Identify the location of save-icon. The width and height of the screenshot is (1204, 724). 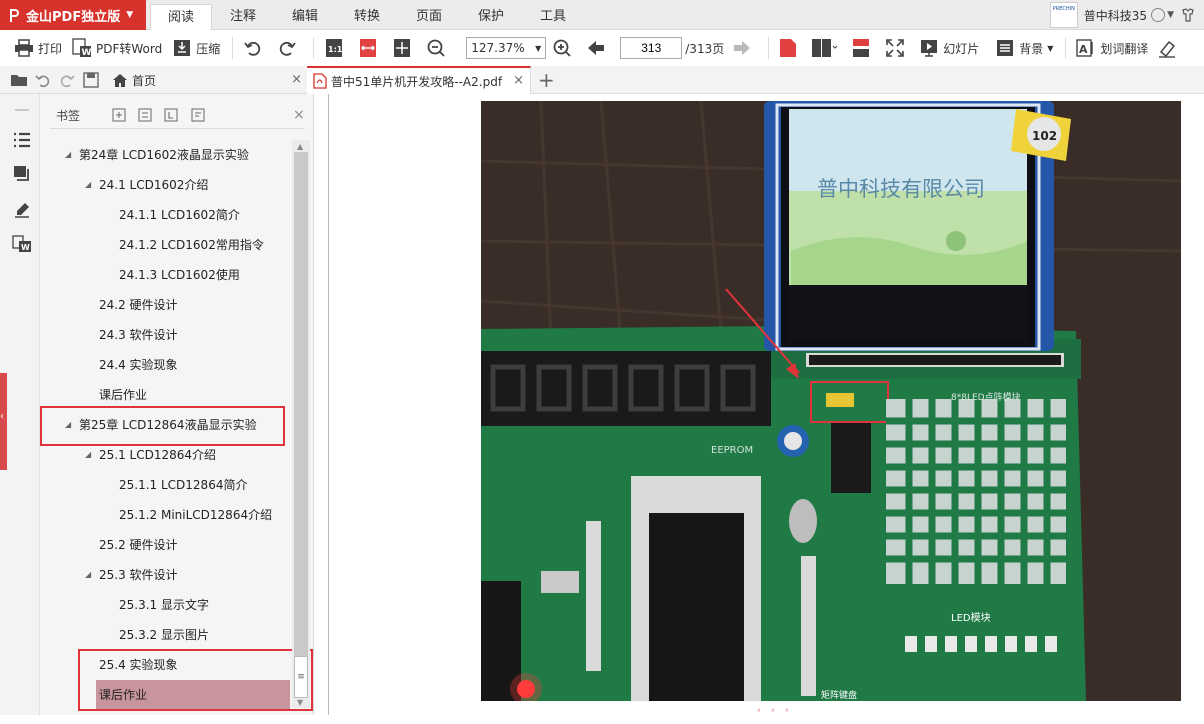
(91, 80).